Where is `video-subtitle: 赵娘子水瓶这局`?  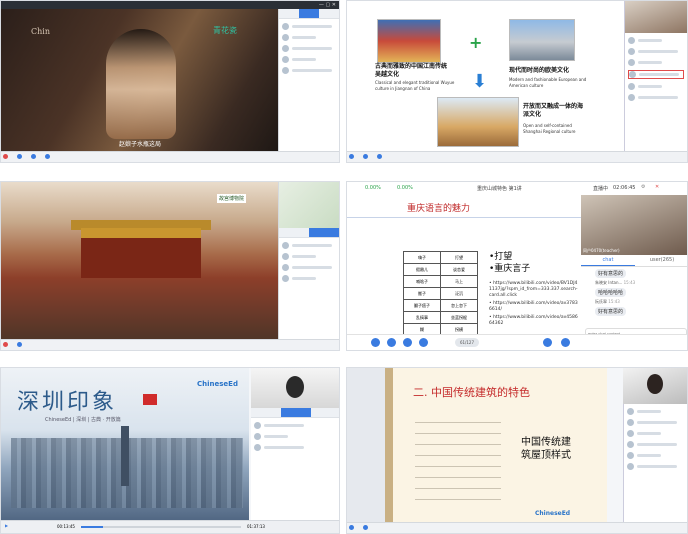 video-subtitle: 赵娘子水瓶这局 is located at coordinates (139, 144).